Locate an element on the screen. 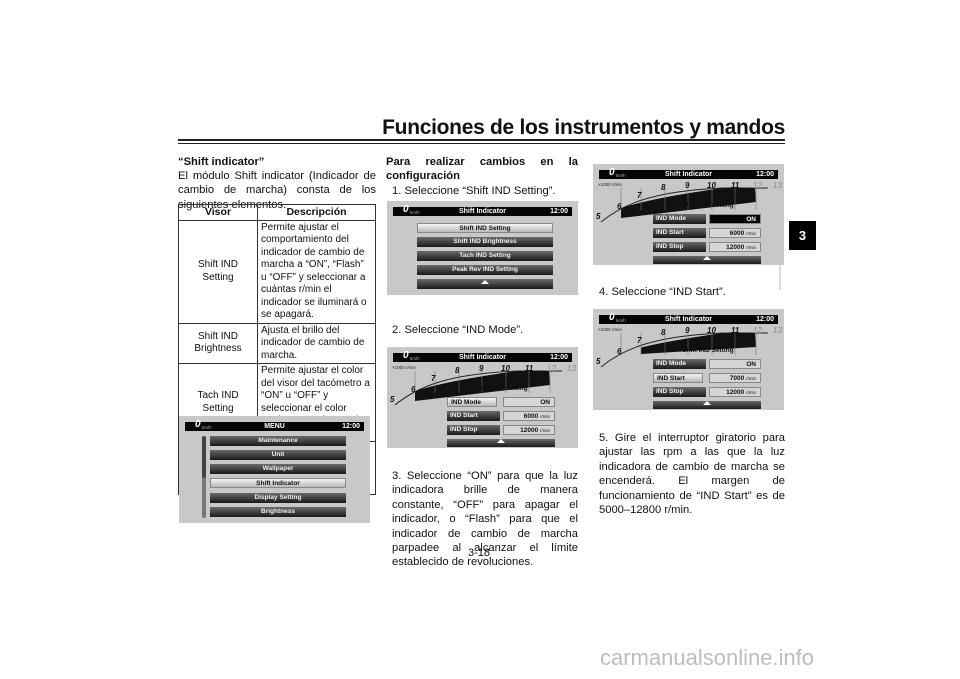  screen-status-bar: 0 km/h Shift Indicator 12:00 is located at coordinates (482, 210).